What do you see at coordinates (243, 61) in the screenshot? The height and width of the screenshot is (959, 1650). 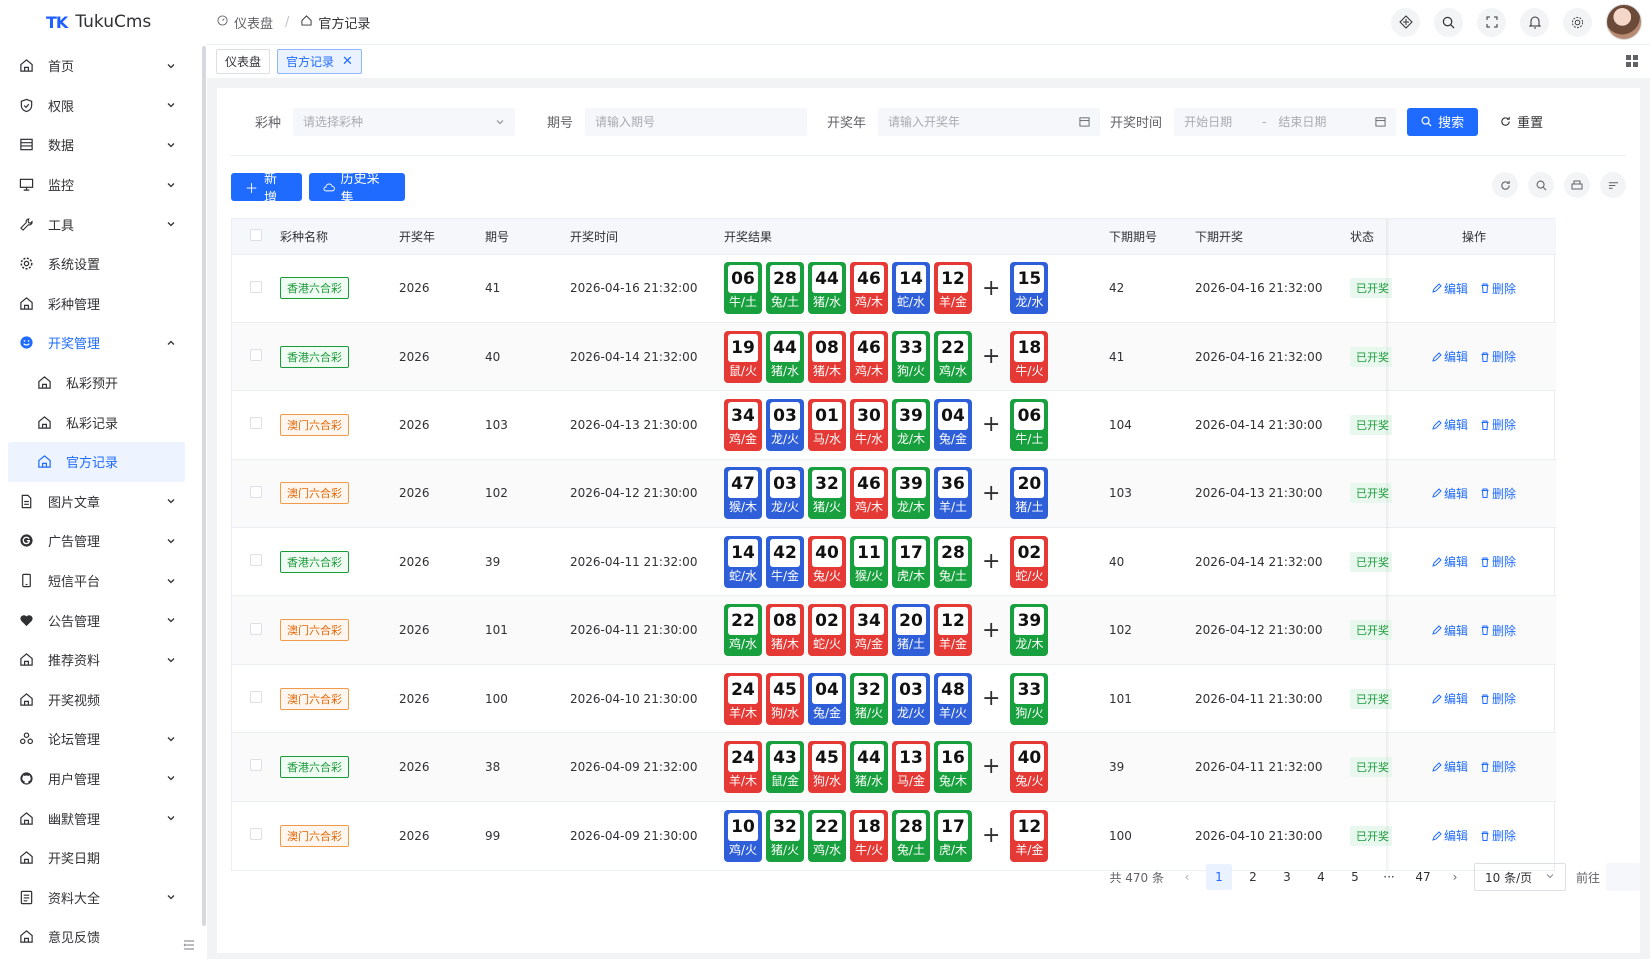 I see `tab-dashboard: 仪表盘` at bounding box center [243, 61].